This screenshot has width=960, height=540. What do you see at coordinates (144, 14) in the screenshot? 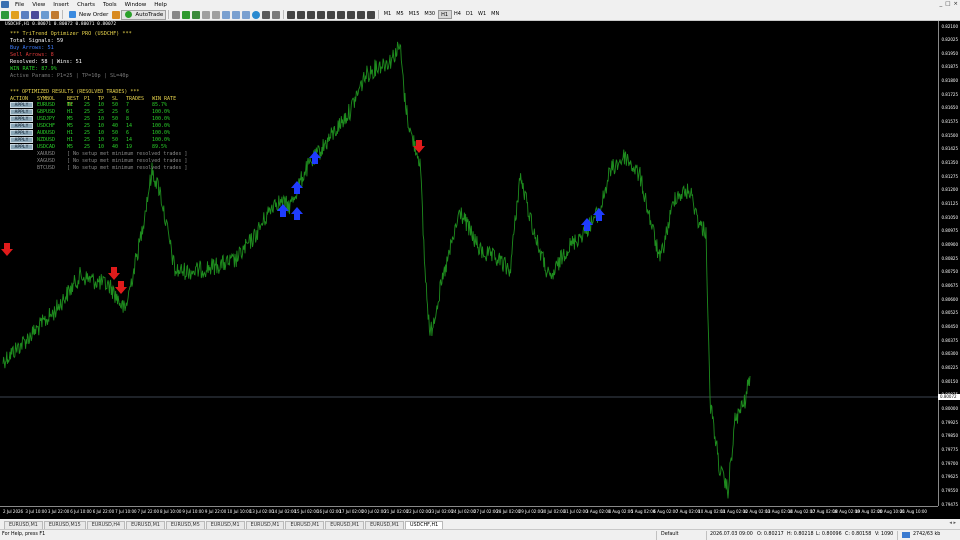
I see `autotrade-button: AutoTrade` at bounding box center [144, 14].